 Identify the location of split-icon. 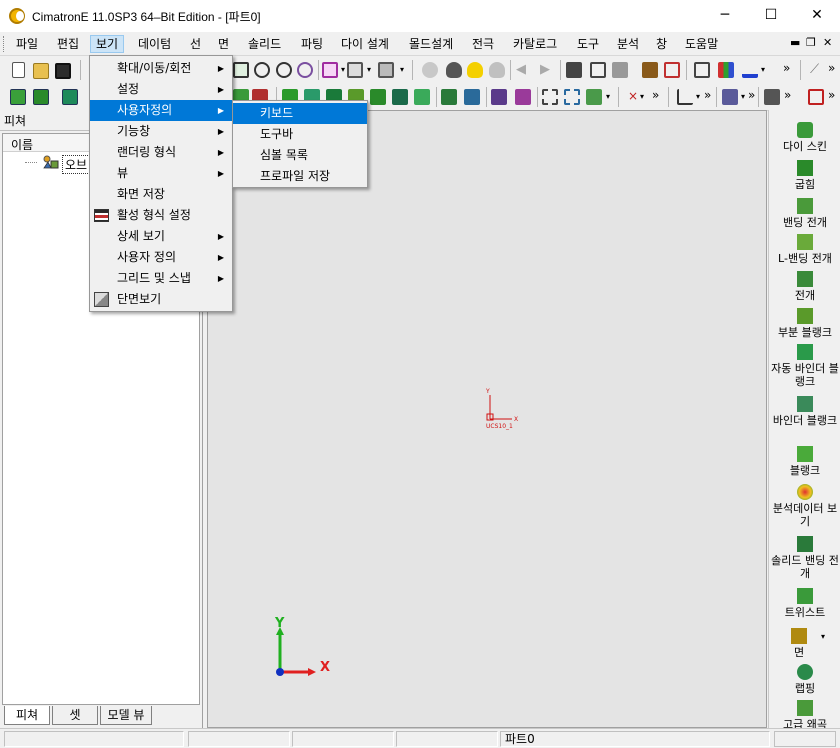
(449, 97).